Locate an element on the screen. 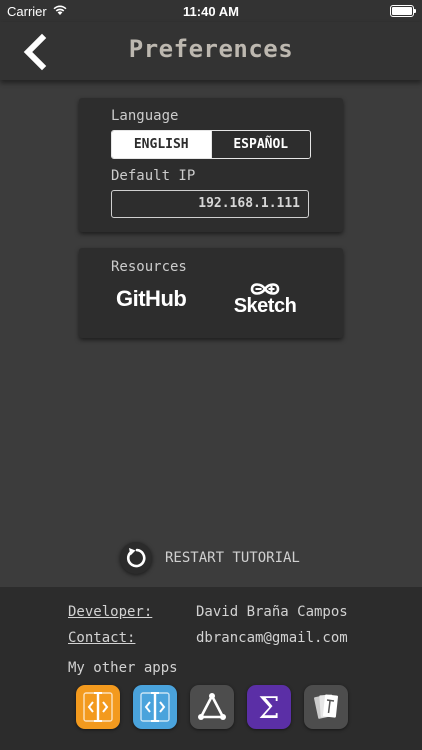 Image resolution: width=422 pixels, height=750 pixels. other-apps-label: My other apps is located at coordinates (123, 668).